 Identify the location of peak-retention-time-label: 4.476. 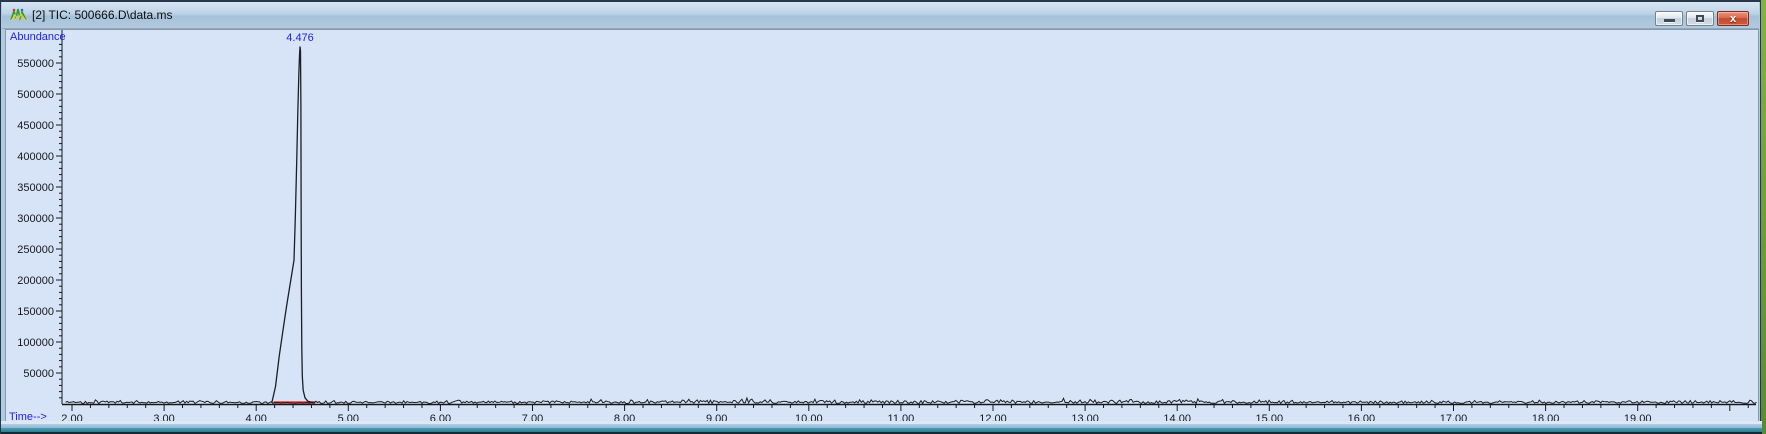
(300, 38).